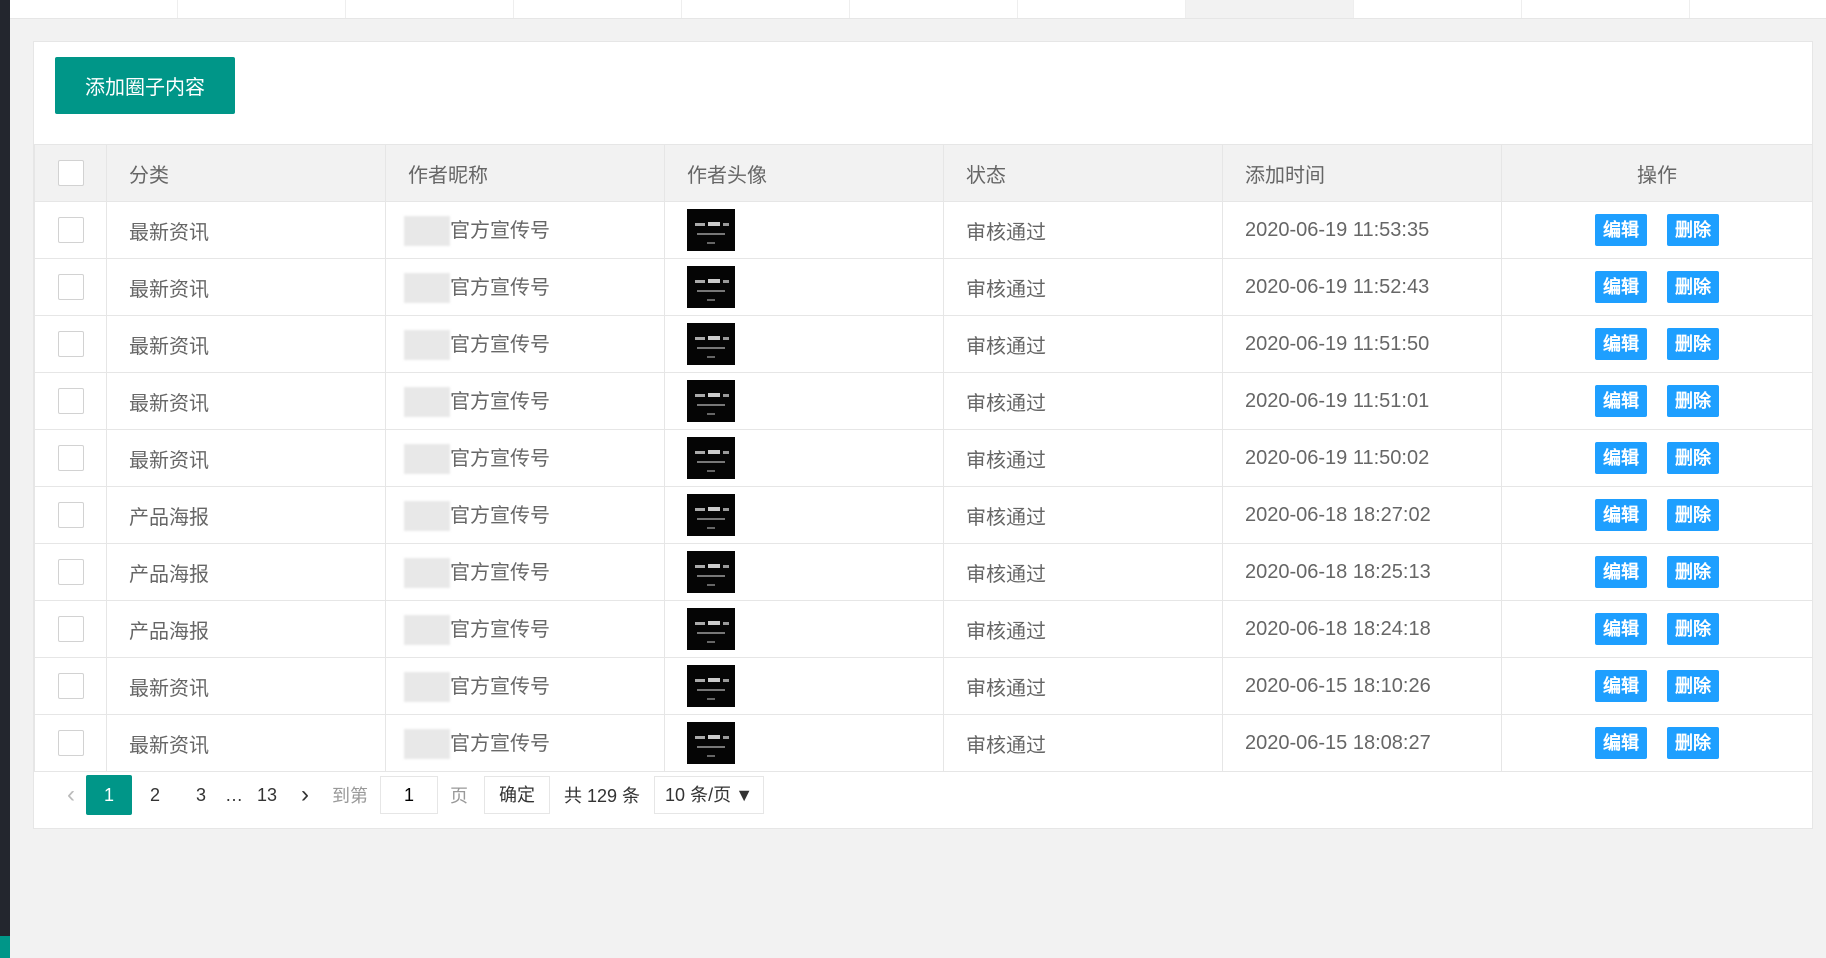  I want to click on goto-confirm-button: 确定, so click(517, 795).